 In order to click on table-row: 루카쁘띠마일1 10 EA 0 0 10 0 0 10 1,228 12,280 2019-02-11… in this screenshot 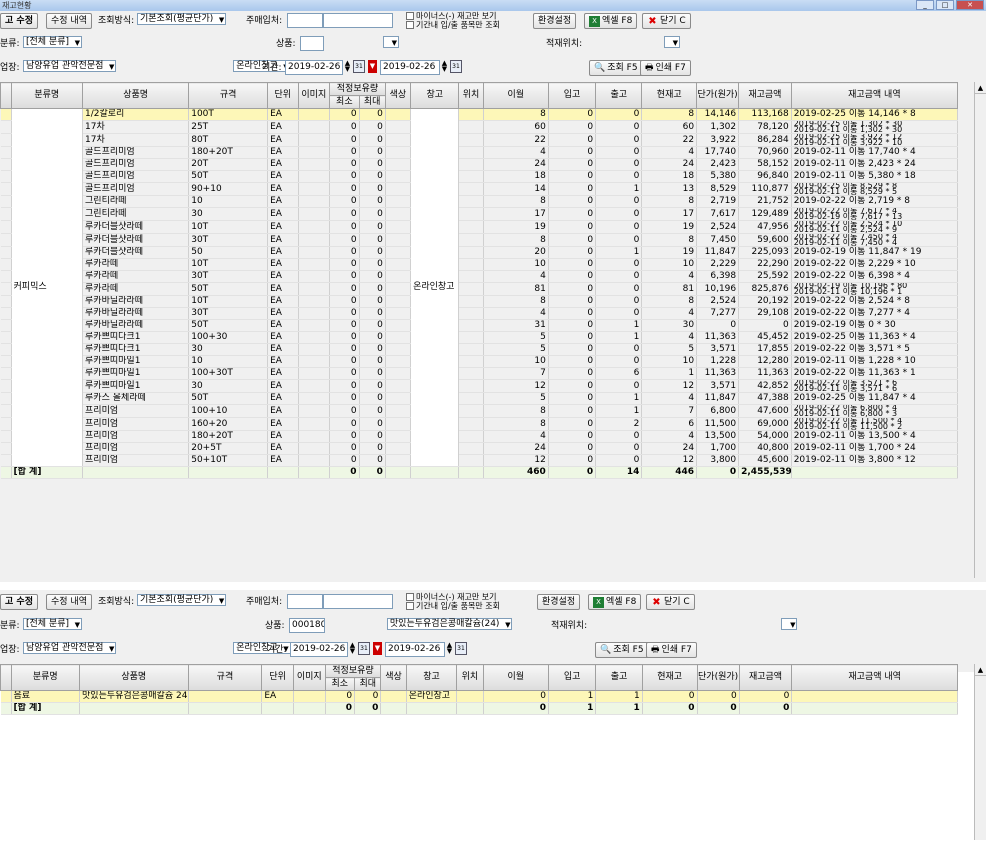, I will do `click(479, 361)`.